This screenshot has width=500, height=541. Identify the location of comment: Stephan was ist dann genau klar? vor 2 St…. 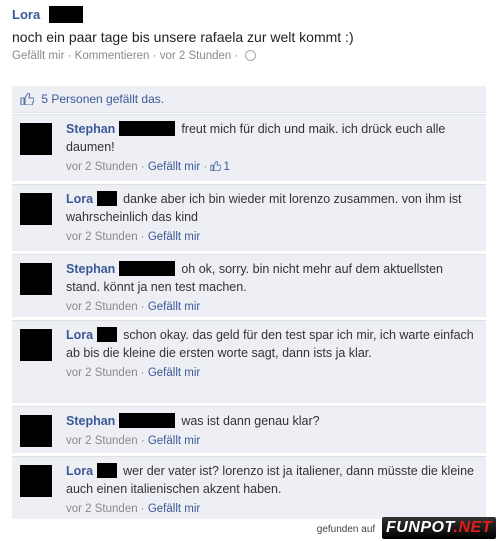
(249, 429).